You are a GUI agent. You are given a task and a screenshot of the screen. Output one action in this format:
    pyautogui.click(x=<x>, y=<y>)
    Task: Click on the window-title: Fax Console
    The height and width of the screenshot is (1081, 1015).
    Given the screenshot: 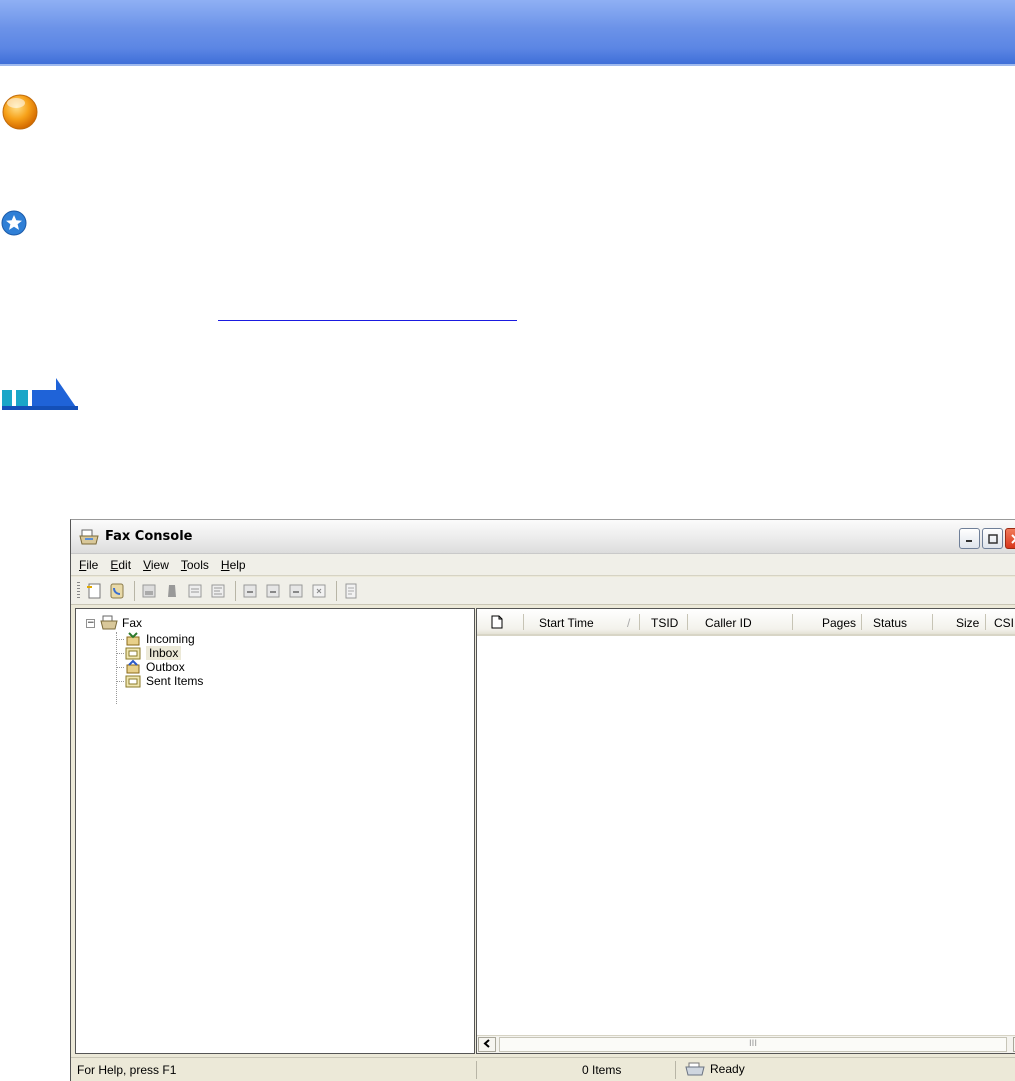 What is the action you would take?
    pyautogui.click(x=148, y=536)
    